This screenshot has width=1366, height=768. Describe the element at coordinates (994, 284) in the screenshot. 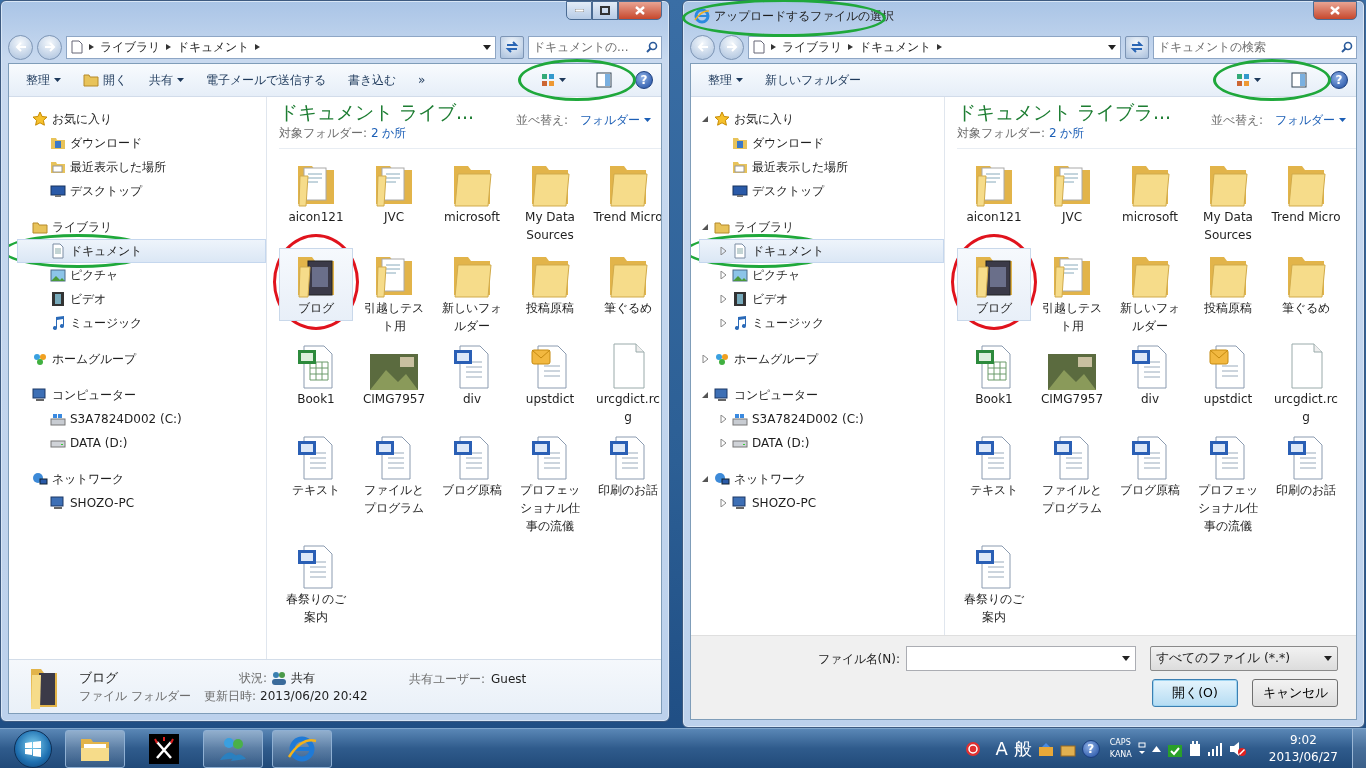

I see `file-item: ブログ` at that location.